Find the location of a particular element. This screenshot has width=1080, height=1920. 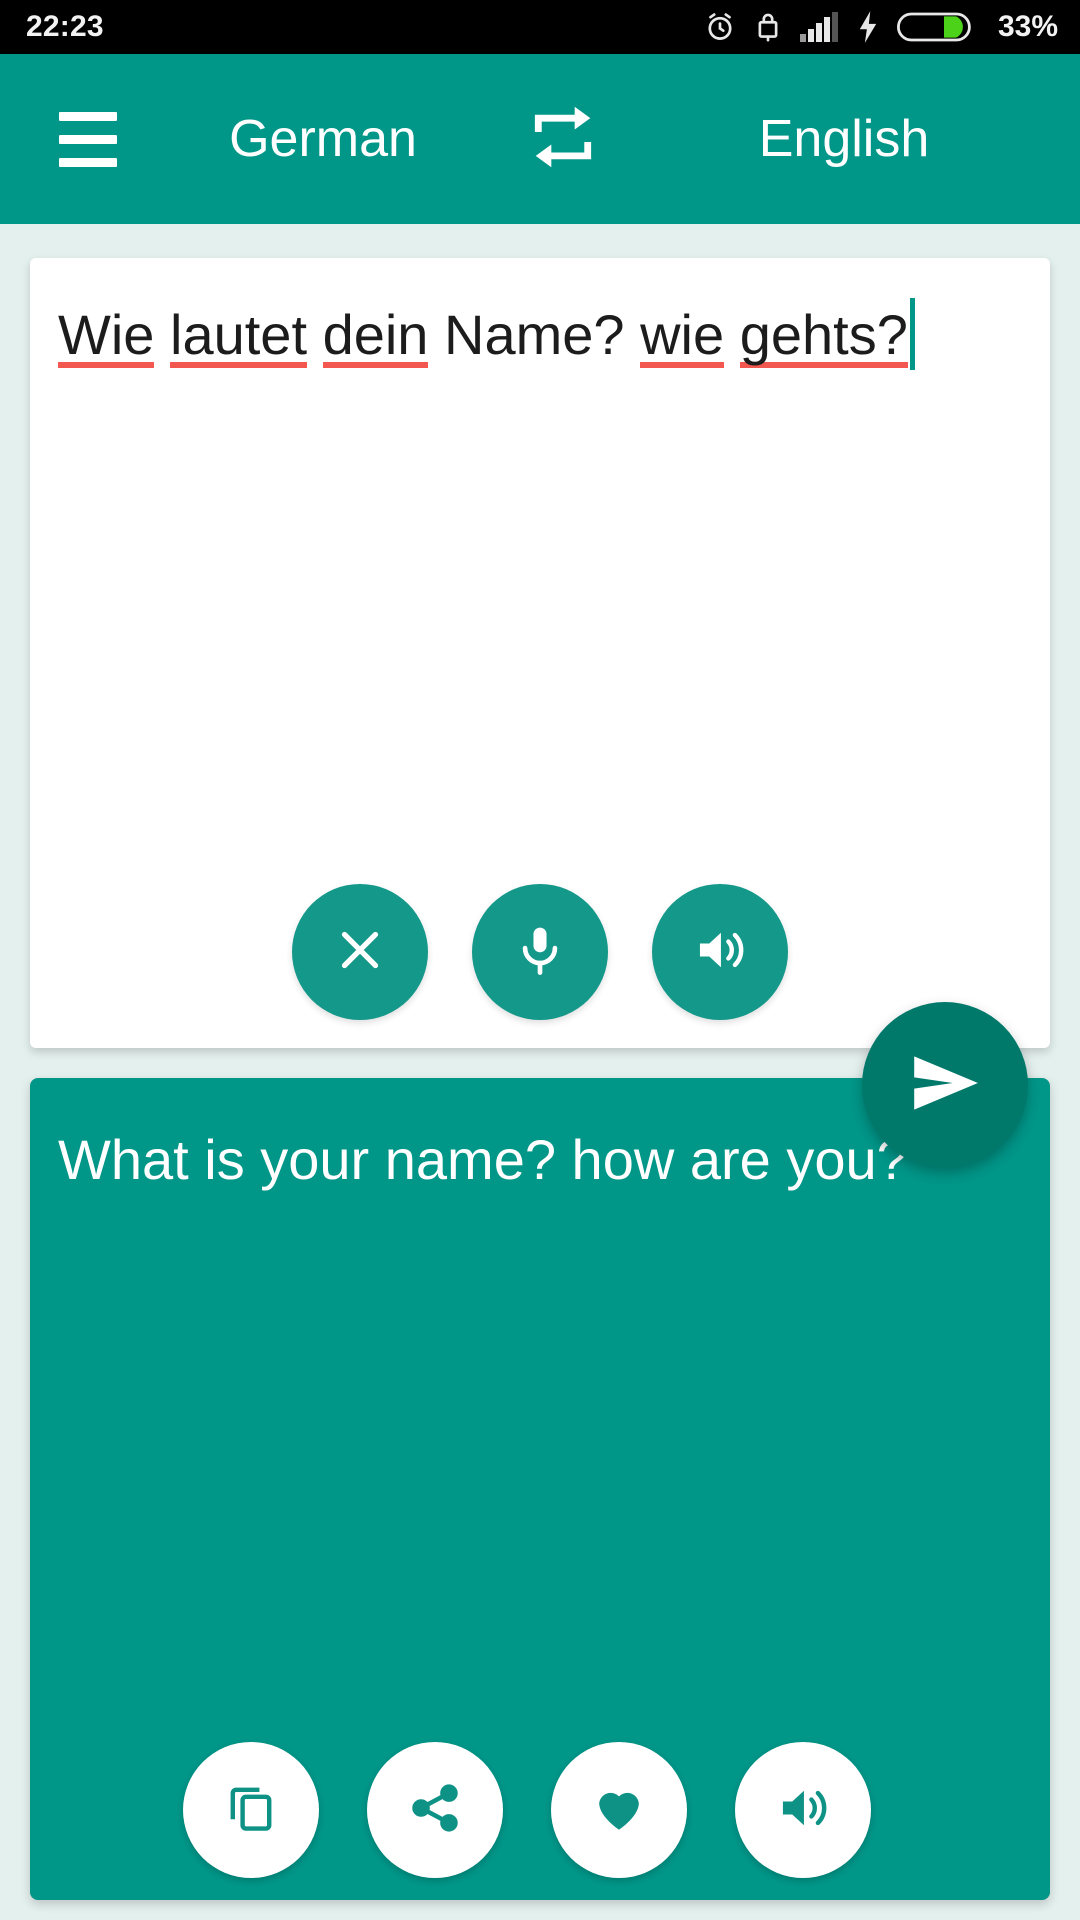

hamburger-menu-icon is located at coordinates (88, 139).